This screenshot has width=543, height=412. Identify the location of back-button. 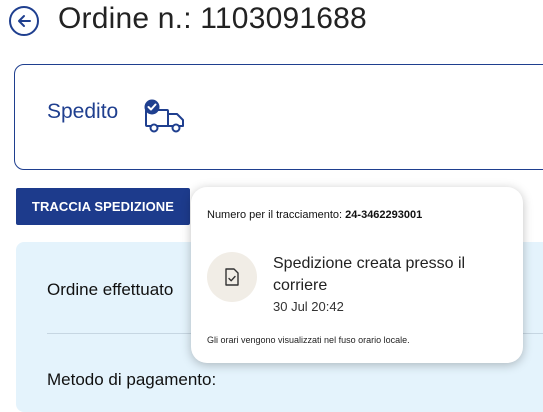
(24, 21).